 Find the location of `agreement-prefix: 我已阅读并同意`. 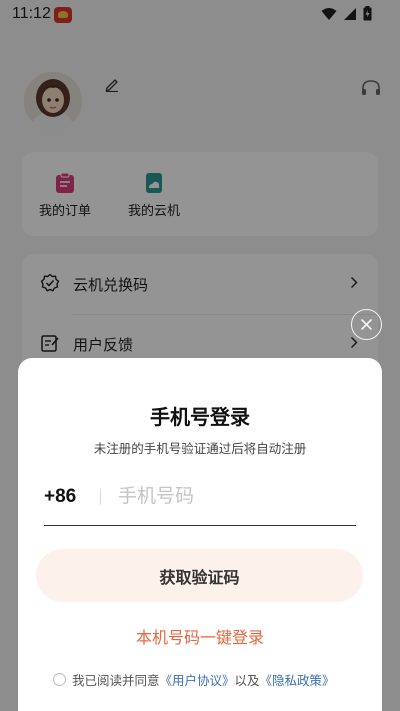

agreement-prefix: 我已阅读并同意 is located at coordinates (116, 680).